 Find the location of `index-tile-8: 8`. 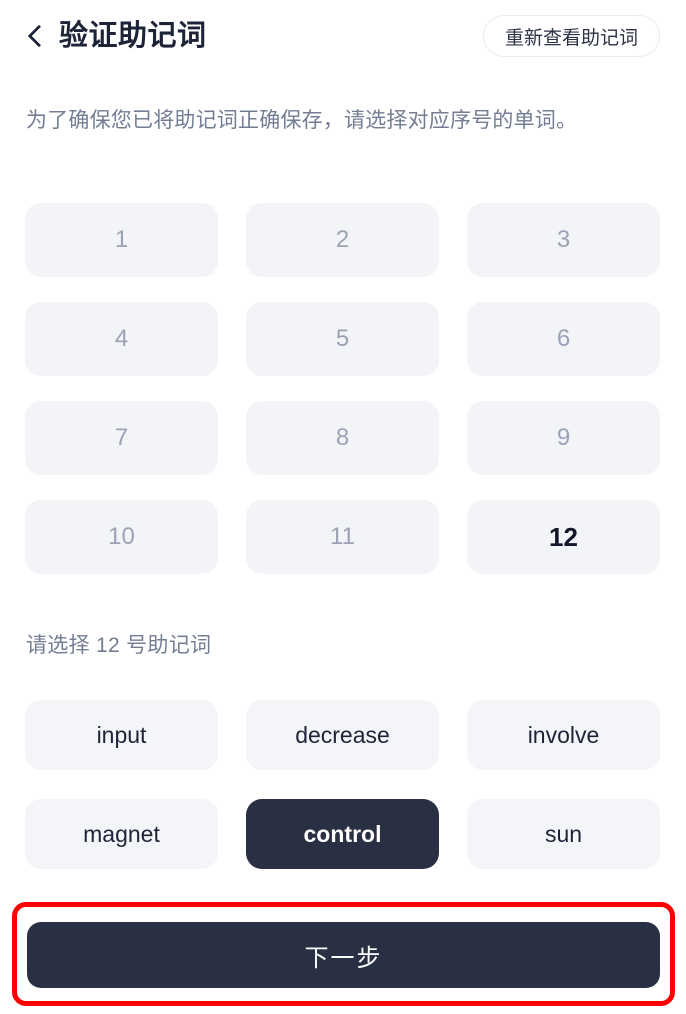

index-tile-8: 8 is located at coordinates (342, 438).